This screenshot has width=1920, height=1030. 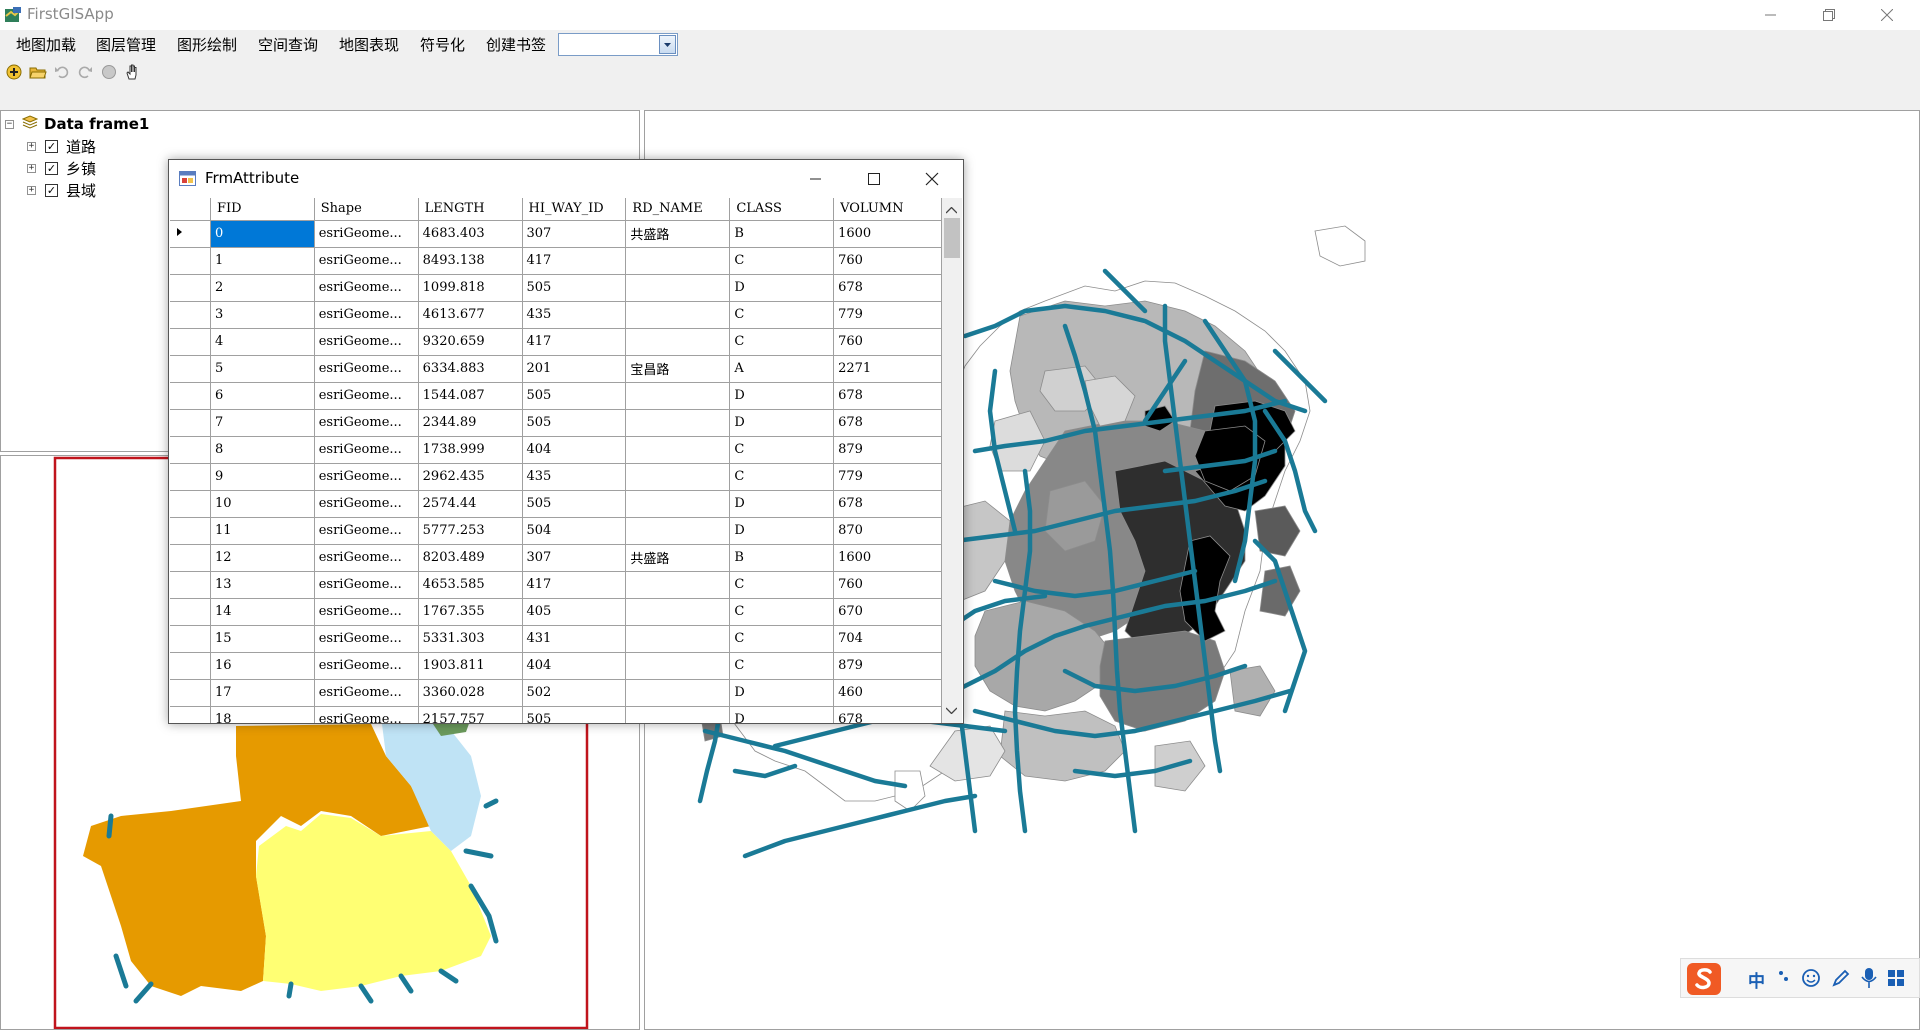 What do you see at coordinates (61, 146) in the screenshot?
I see `toc-layer-roads: + ✓ 道路` at bounding box center [61, 146].